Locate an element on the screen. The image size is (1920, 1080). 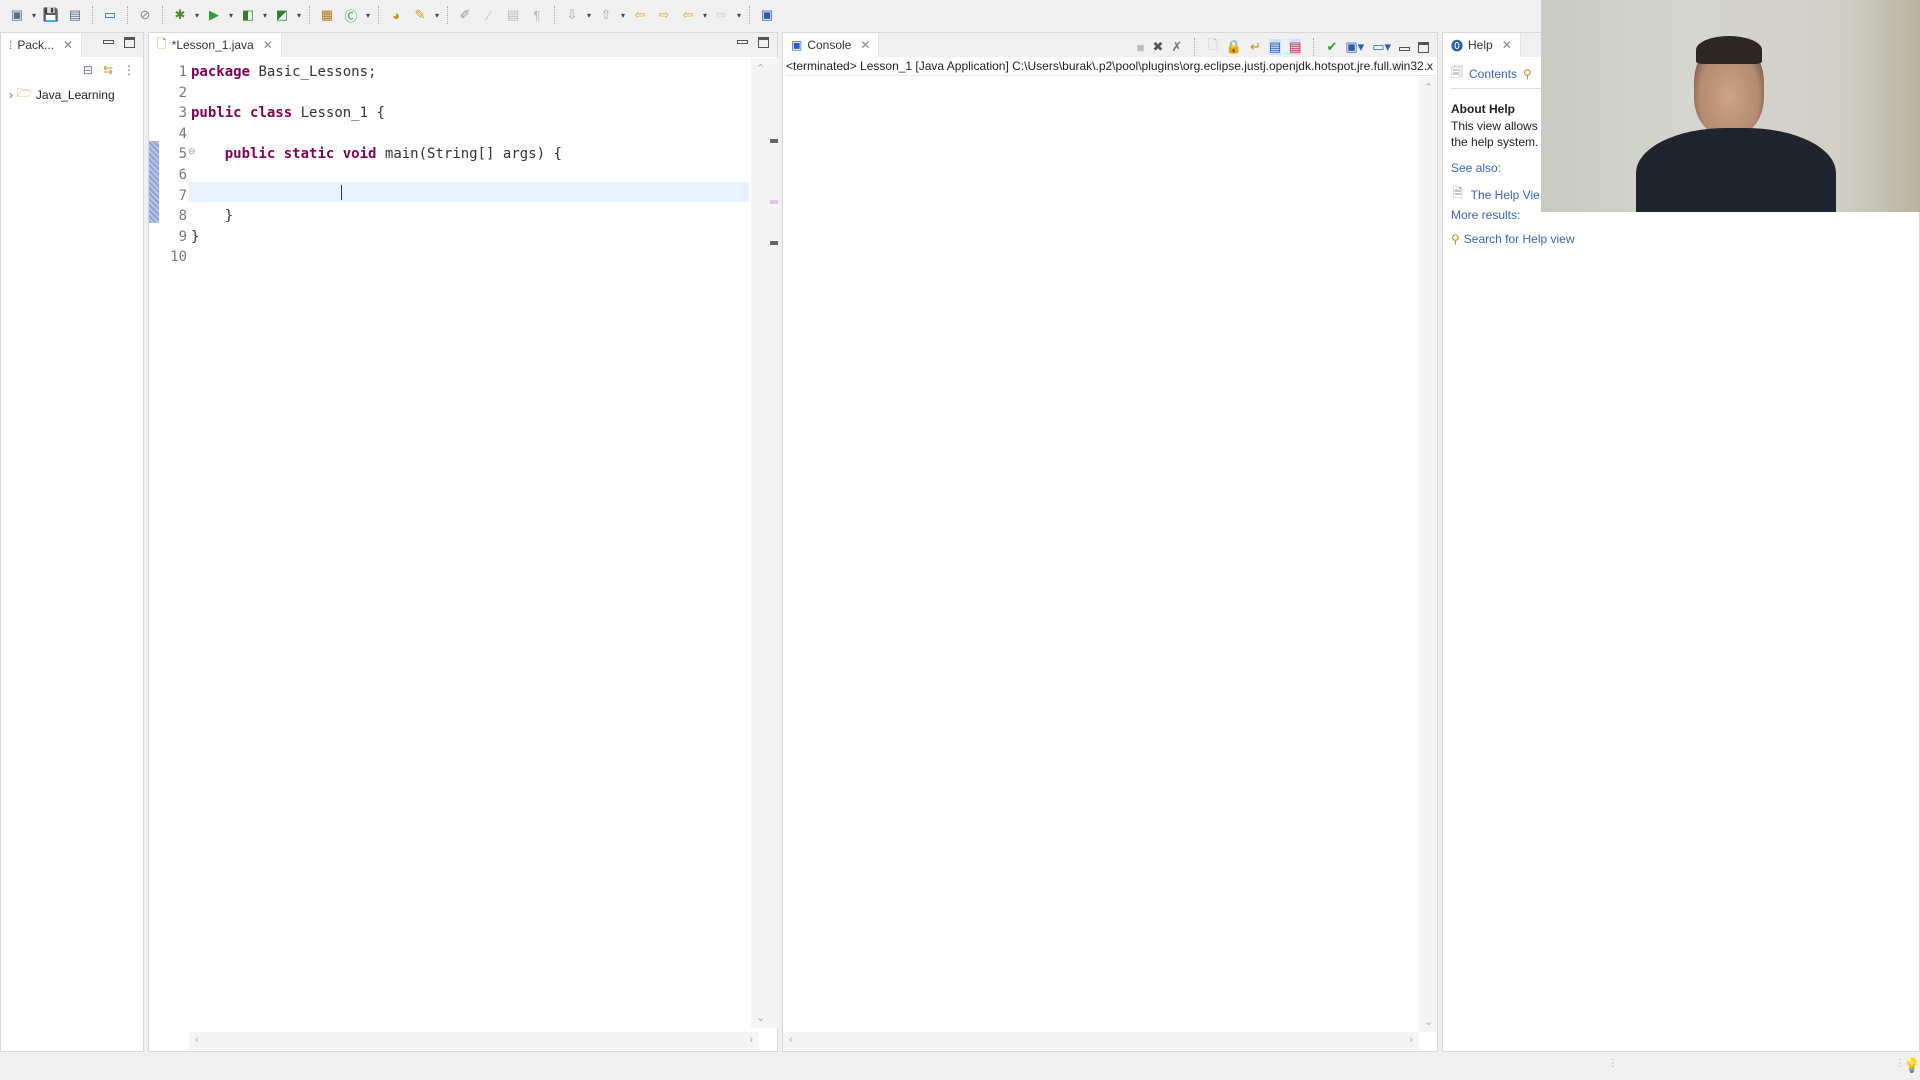
view-menu-icon: ⋮ is located at coordinates (129, 70).